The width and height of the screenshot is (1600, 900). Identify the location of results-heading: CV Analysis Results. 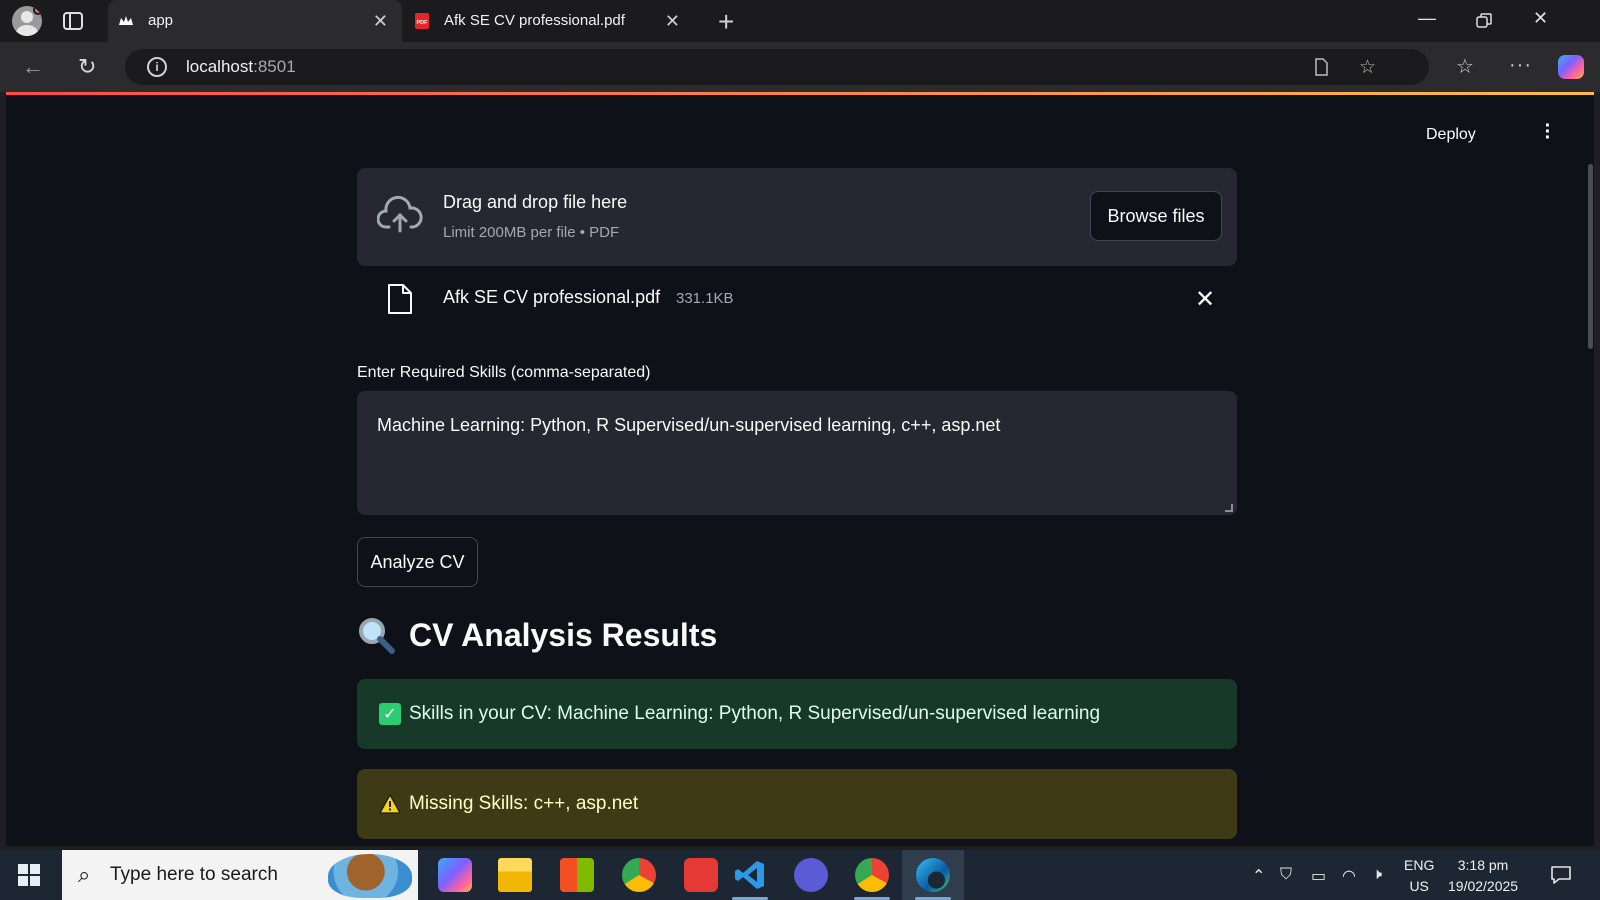
(537, 635).